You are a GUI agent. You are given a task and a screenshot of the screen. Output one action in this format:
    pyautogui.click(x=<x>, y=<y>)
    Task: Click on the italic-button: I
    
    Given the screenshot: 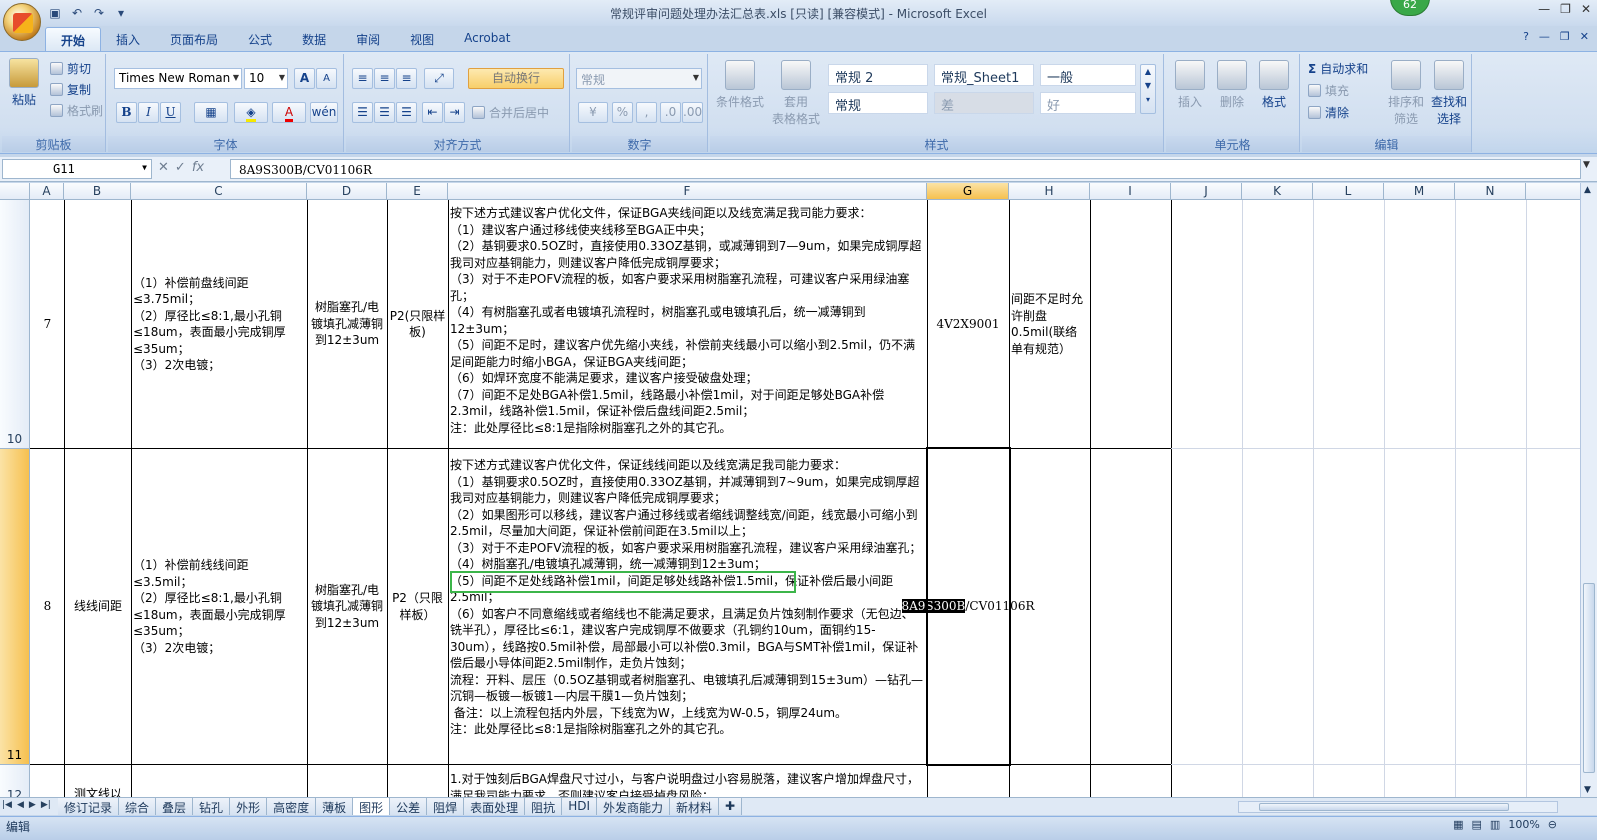 What is the action you would take?
    pyautogui.click(x=148, y=112)
    